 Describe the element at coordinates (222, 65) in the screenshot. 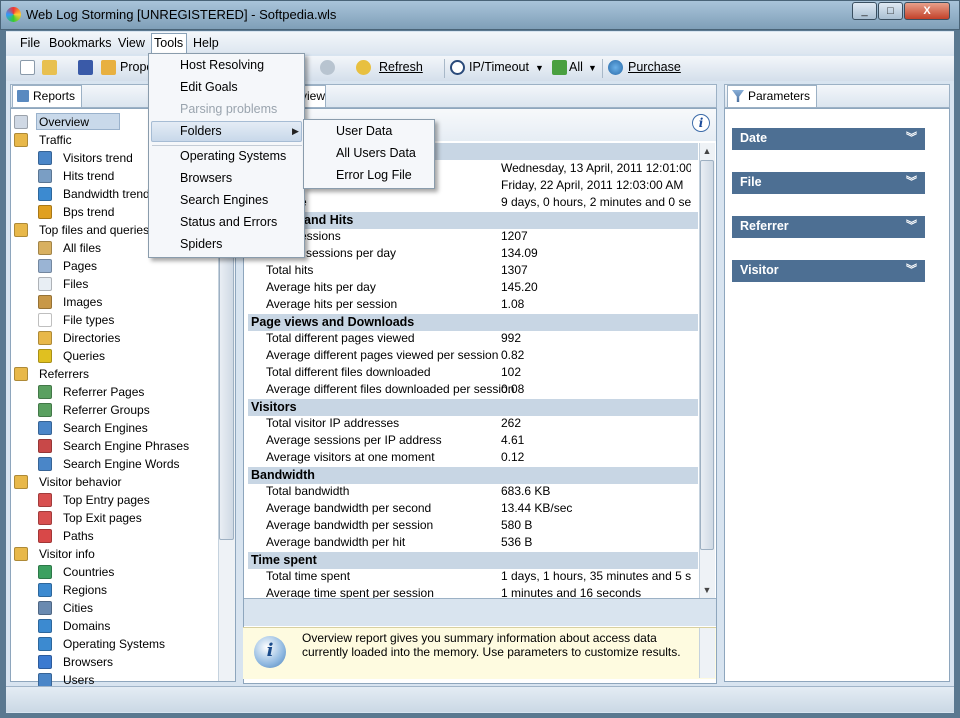

I see `menu-item-host-resolving: Host Resolving` at that location.